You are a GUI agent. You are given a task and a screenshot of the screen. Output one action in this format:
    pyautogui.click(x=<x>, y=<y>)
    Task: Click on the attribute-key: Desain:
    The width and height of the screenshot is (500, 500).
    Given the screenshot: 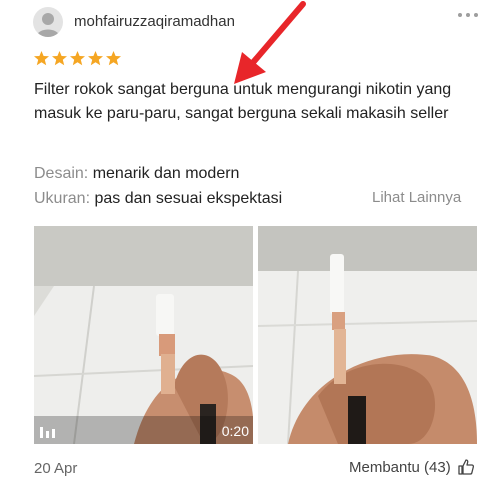 What is the action you would take?
    pyautogui.click(x=61, y=173)
    